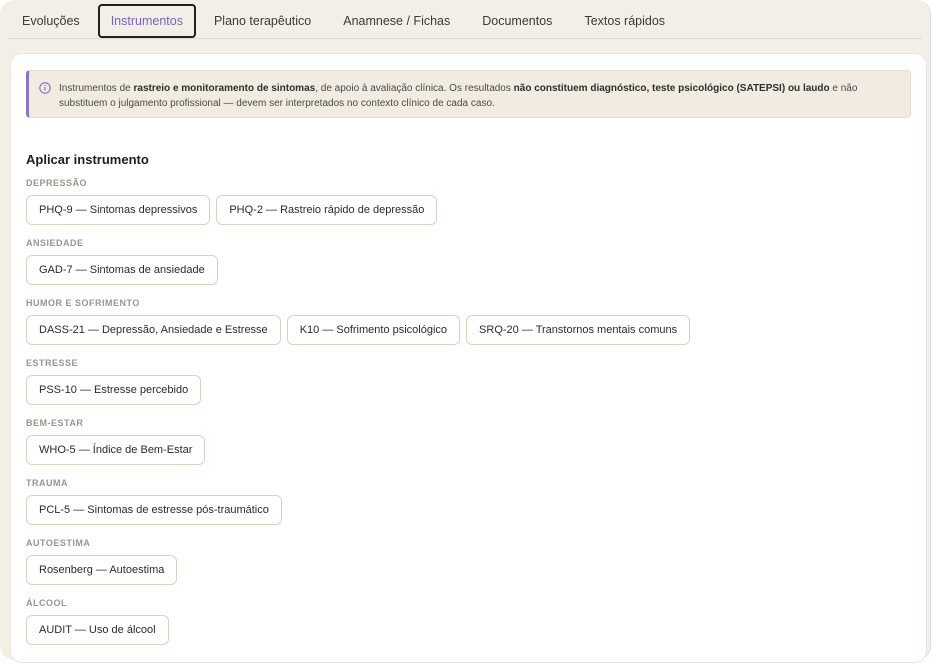  Describe the element at coordinates (102, 570) in the screenshot. I see `instrument-button: Rosenberg — Autoestima` at that location.